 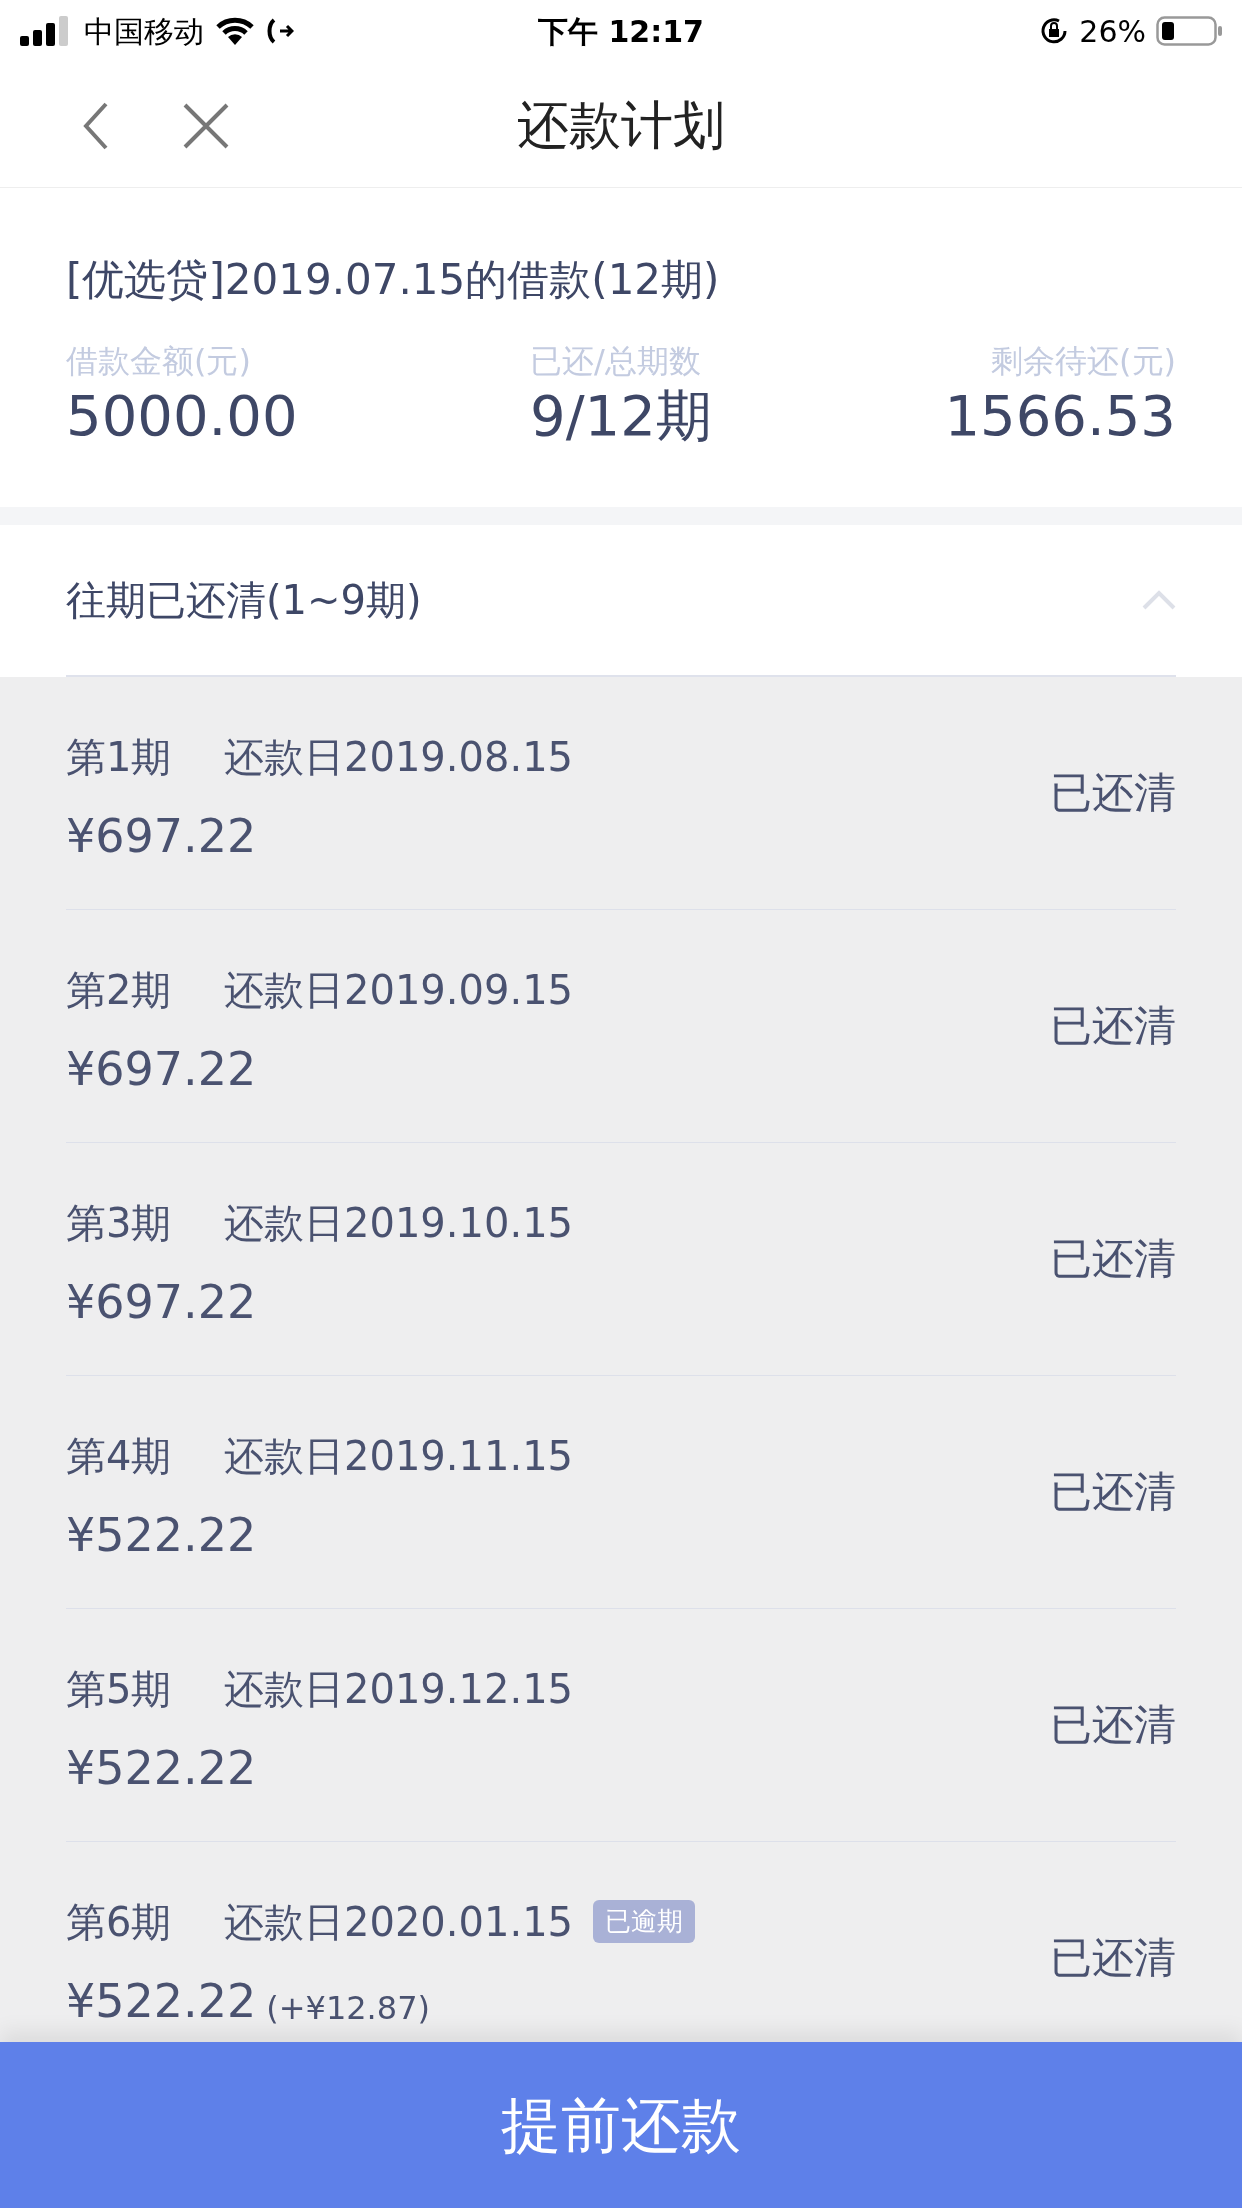 I want to click on period-label: 第5期, so click(x=119, y=1689).